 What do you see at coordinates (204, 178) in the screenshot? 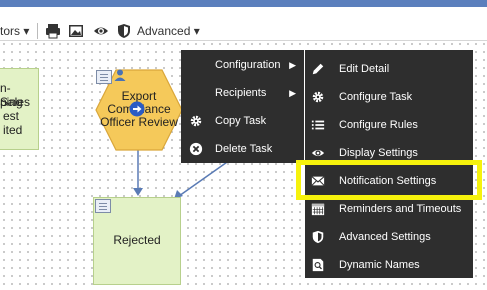
I see `connector-line` at bounding box center [204, 178].